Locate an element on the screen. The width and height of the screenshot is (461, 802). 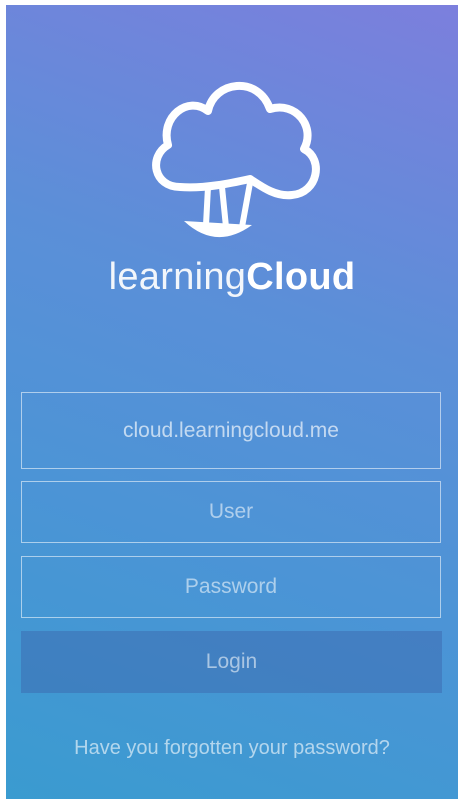
brand-name-light: learning is located at coordinates (177, 277).